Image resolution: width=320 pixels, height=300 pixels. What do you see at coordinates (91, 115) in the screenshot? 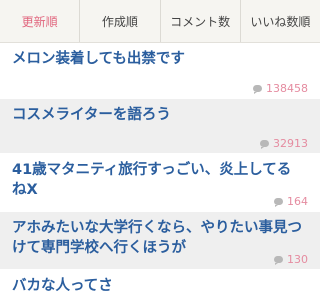
I see `topic-title: コスメライターを語ろう` at bounding box center [91, 115].